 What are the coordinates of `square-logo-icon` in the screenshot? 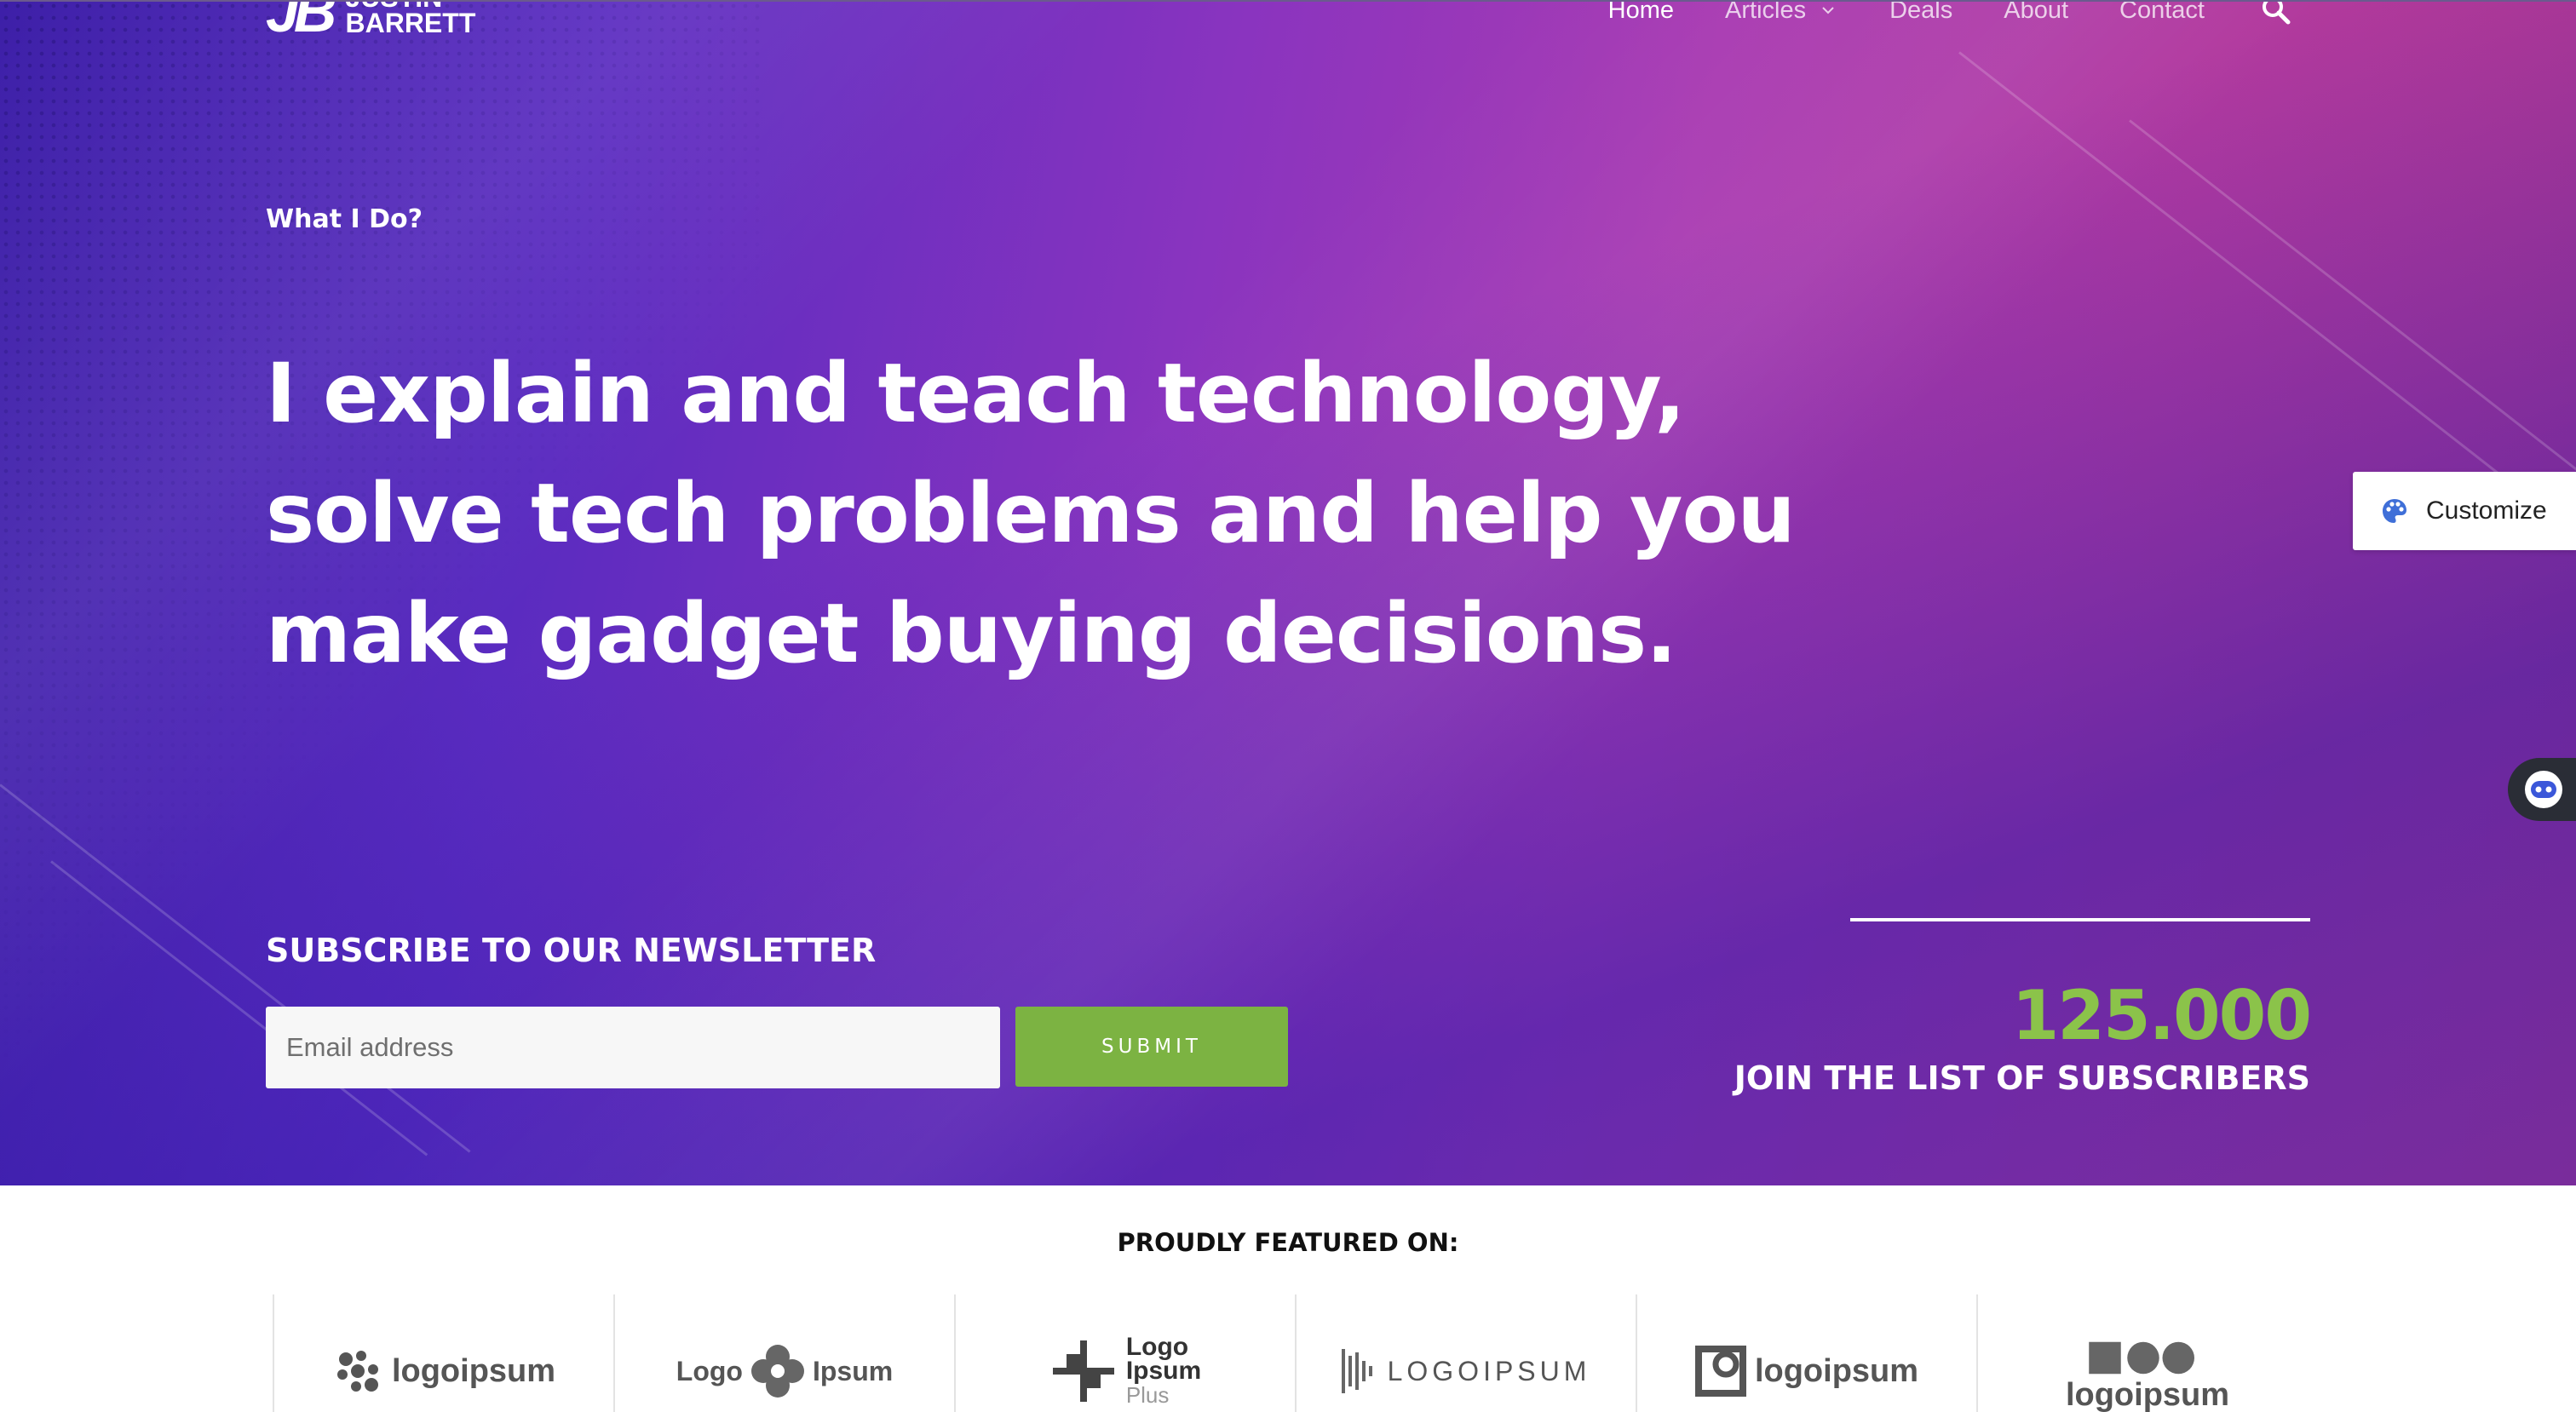 It's located at (1720, 1371).